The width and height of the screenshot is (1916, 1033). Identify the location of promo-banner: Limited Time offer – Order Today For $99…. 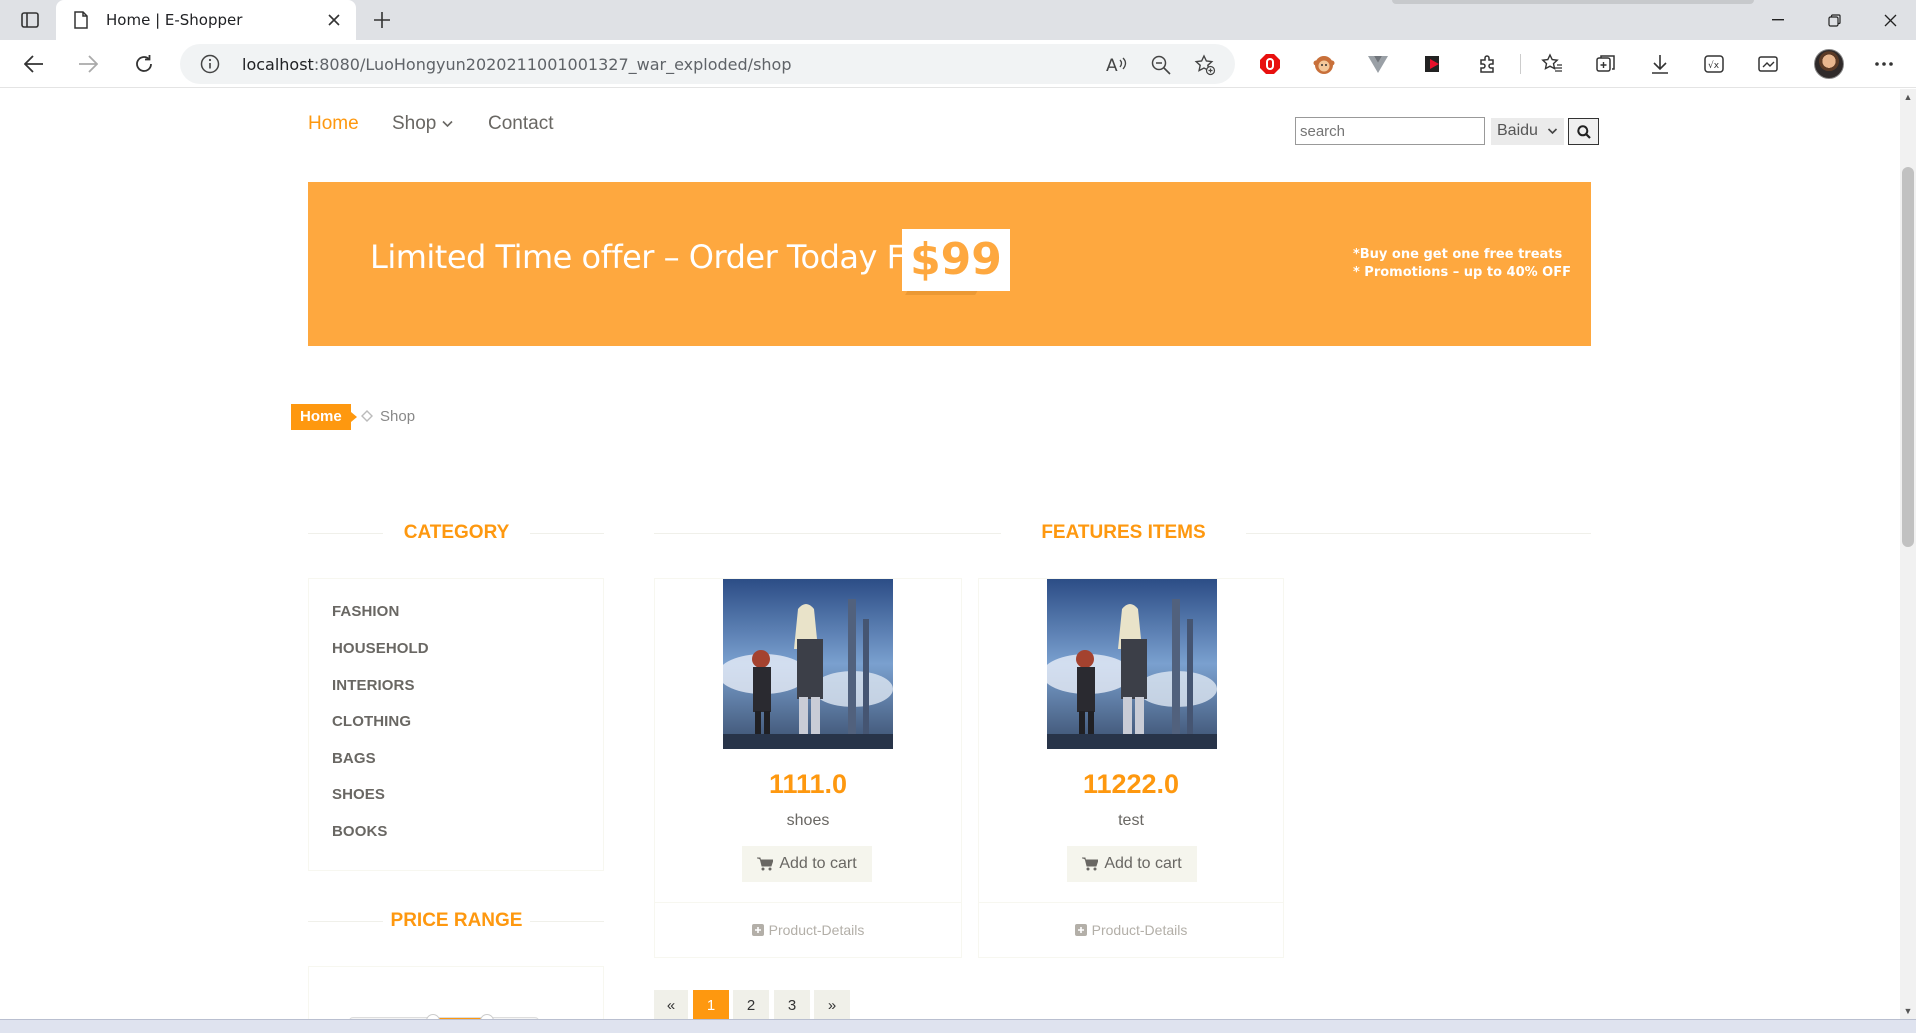
(949, 264).